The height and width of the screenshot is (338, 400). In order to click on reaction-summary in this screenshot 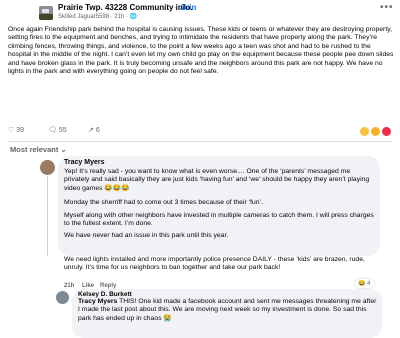, I will do `click(375, 131)`.